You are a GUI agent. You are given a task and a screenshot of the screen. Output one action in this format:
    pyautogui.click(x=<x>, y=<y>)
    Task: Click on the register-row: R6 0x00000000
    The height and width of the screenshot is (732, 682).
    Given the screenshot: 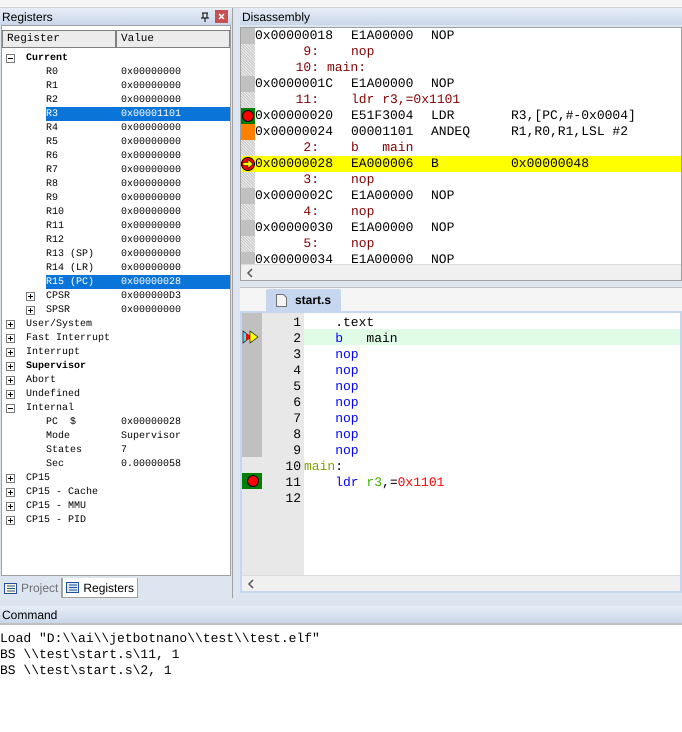 What is the action you would take?
    pyautogui.click(x=138, y=156)
    